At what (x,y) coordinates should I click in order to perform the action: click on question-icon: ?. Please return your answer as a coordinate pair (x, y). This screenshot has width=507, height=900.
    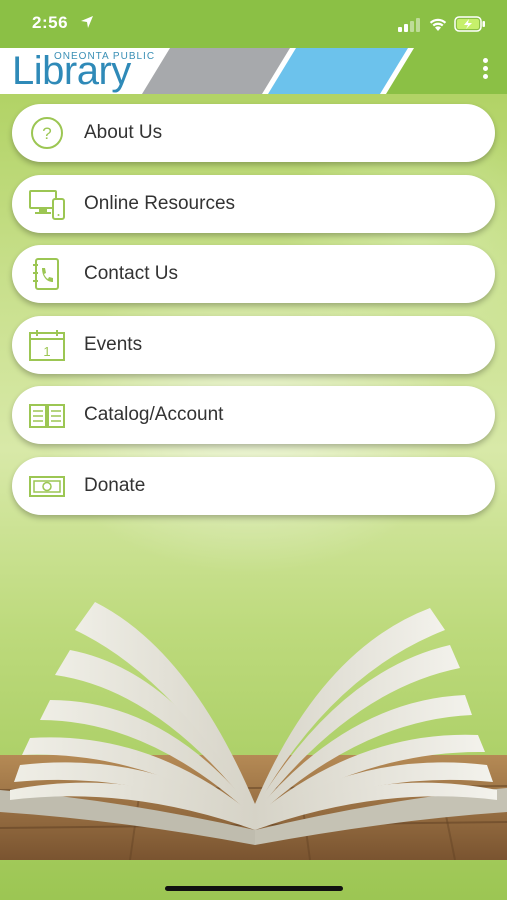
    Looking at the image, I should click on (47, 133).